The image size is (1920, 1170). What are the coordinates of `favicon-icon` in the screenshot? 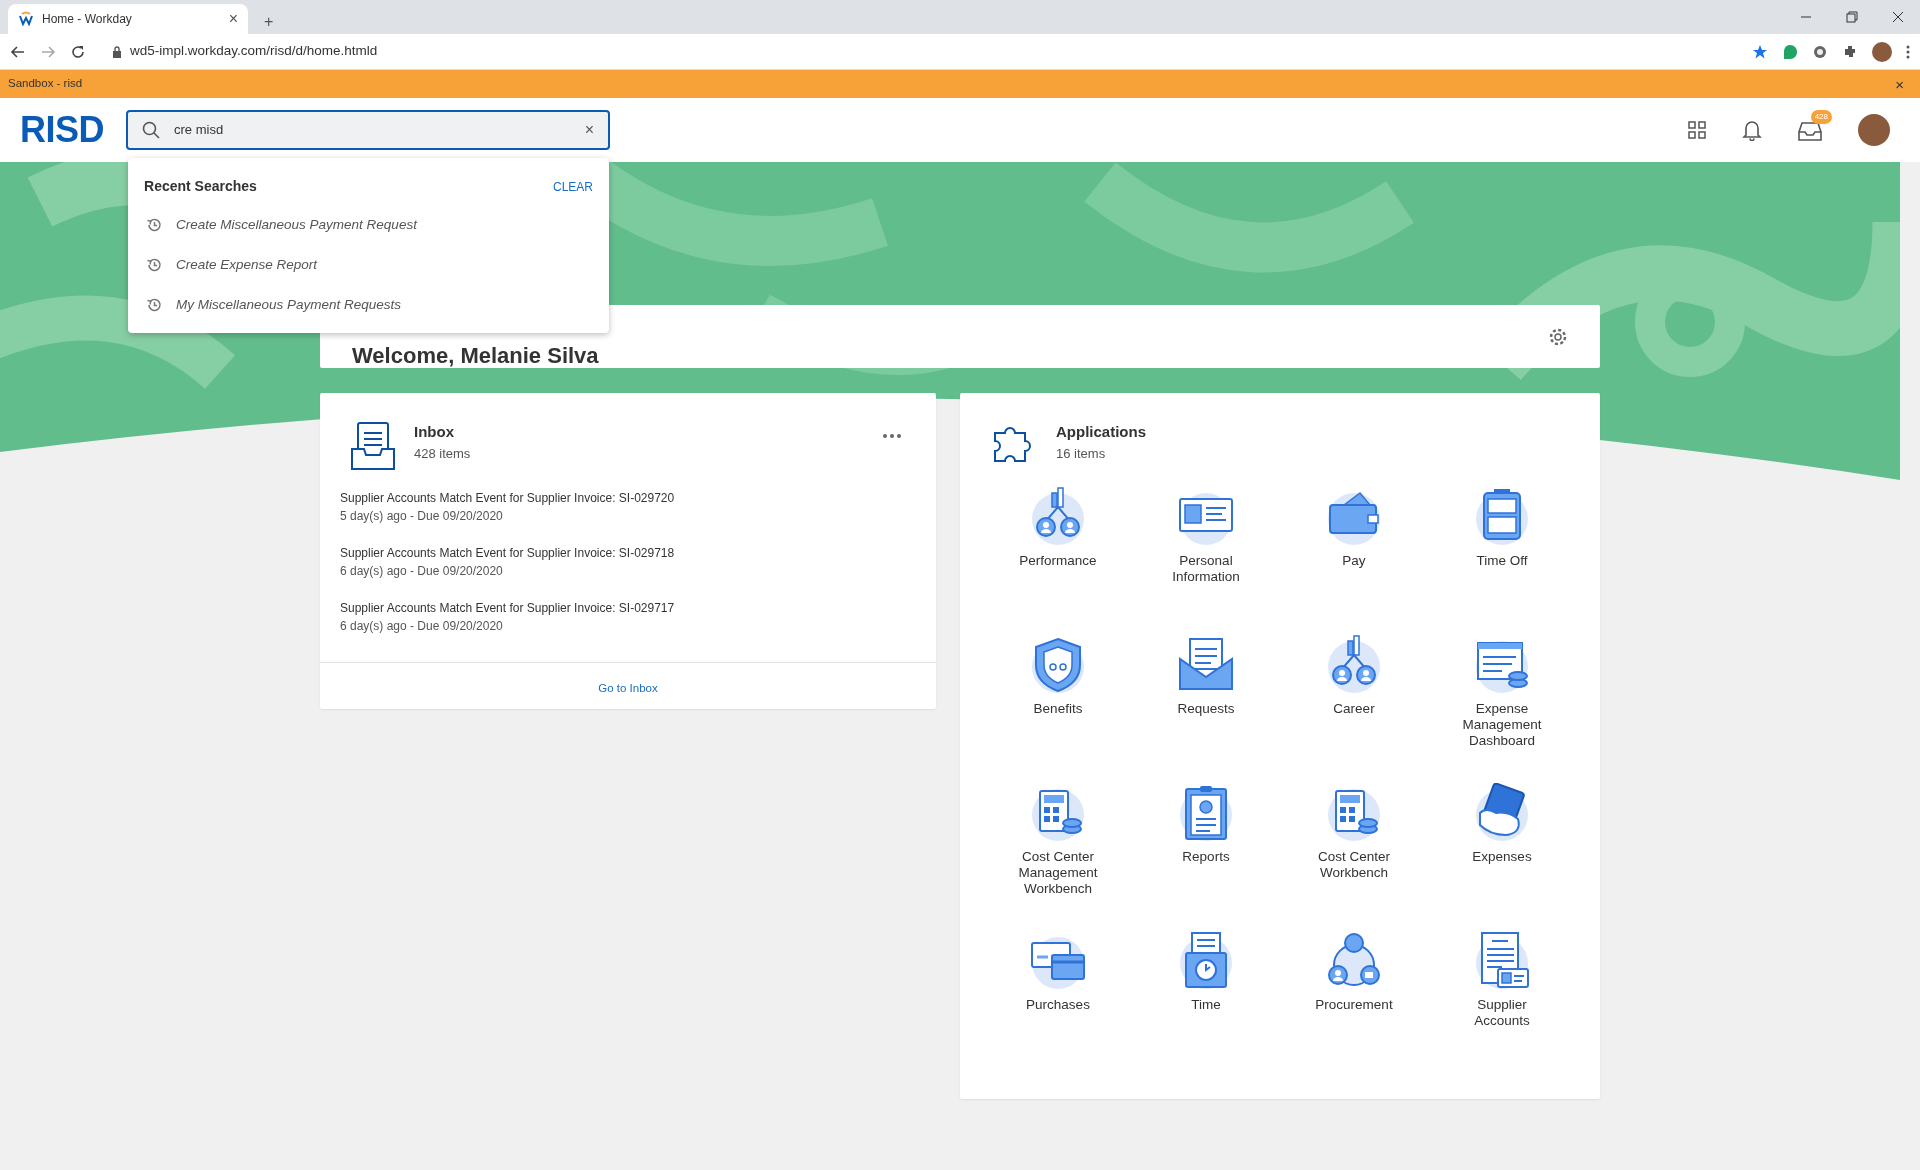 It's located at (26, 19).